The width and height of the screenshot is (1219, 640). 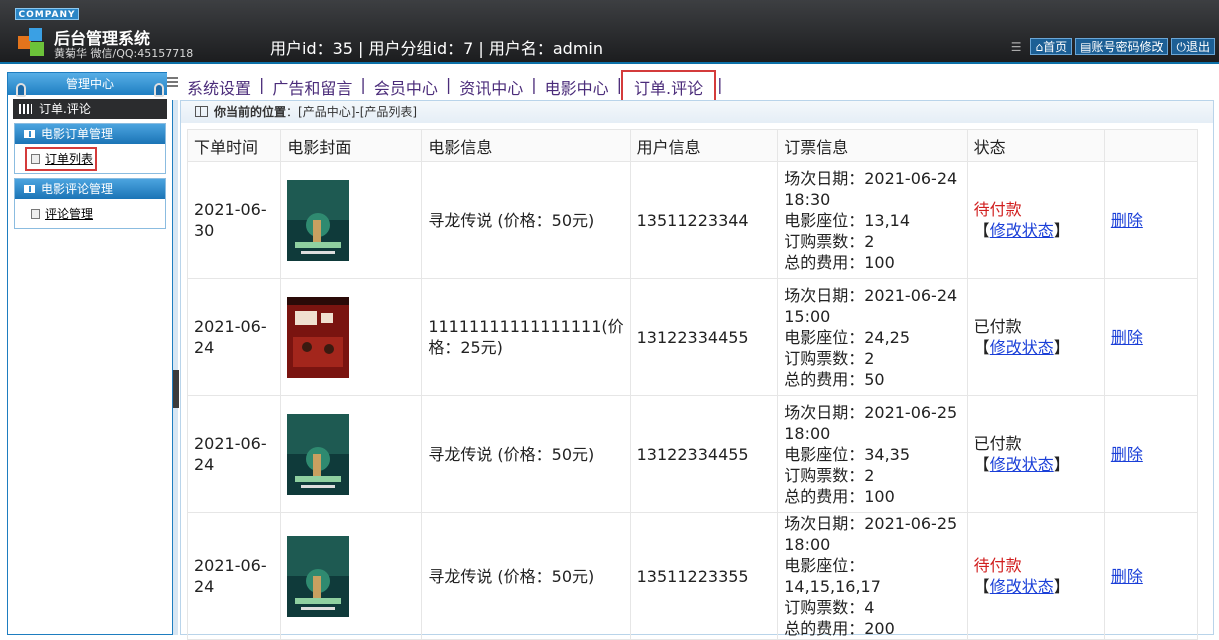 I want to click on status-text: 待付款, so click(x=997, y=565).